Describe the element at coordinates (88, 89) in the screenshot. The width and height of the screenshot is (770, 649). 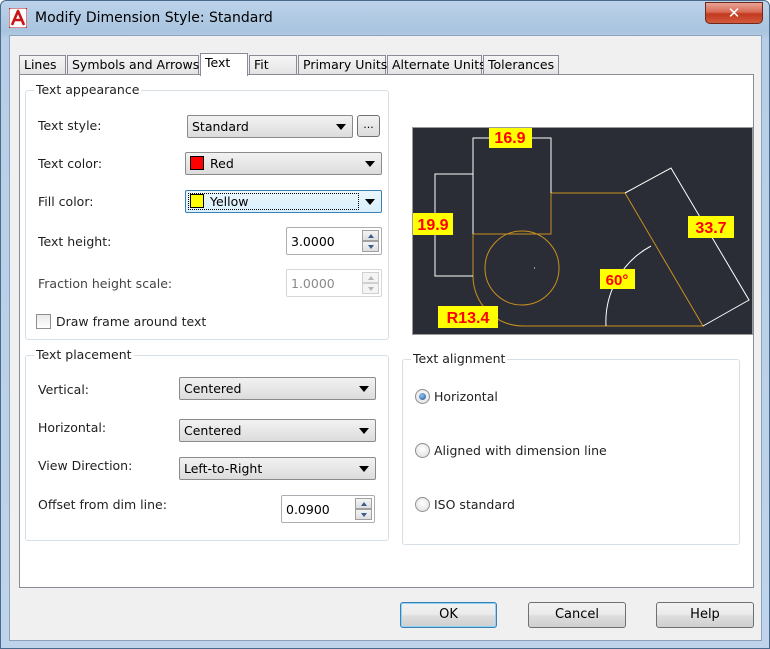
I see `text-appearance-title: Text appearance` at that location.